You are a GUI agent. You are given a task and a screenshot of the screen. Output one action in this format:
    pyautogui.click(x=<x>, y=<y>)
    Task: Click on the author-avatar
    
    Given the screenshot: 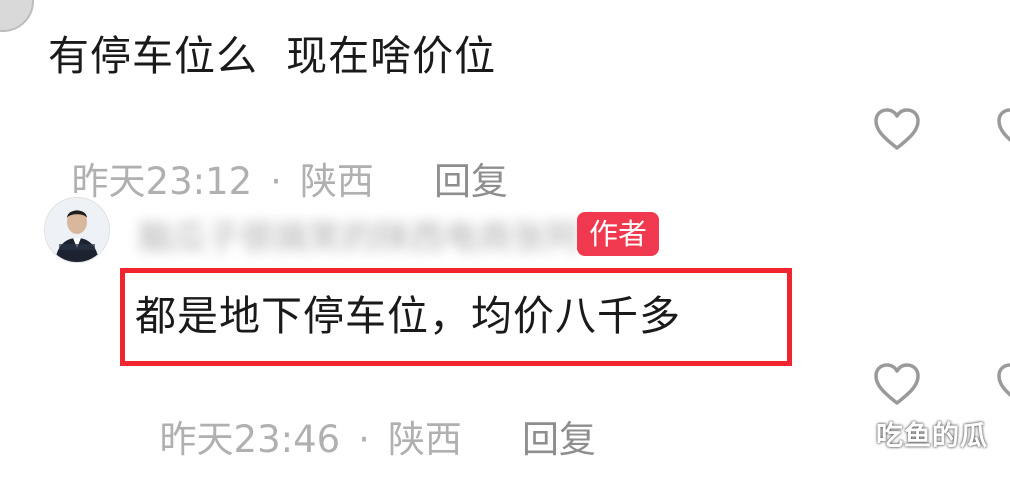 What is the action you would take?
    pyautogui.click(x=77, y=230)
    